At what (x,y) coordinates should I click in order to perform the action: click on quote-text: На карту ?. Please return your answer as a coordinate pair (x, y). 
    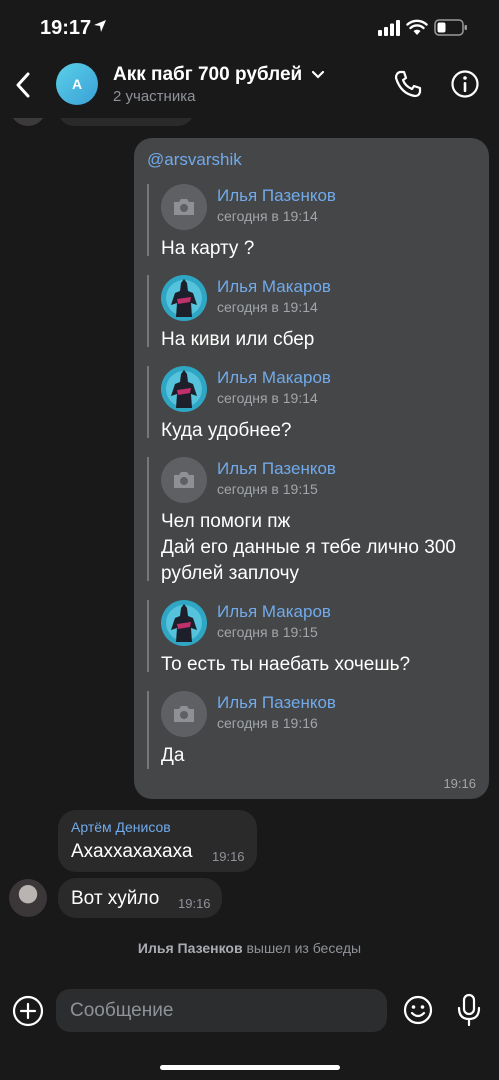
    Looking at the image, I should click on (208, 248).